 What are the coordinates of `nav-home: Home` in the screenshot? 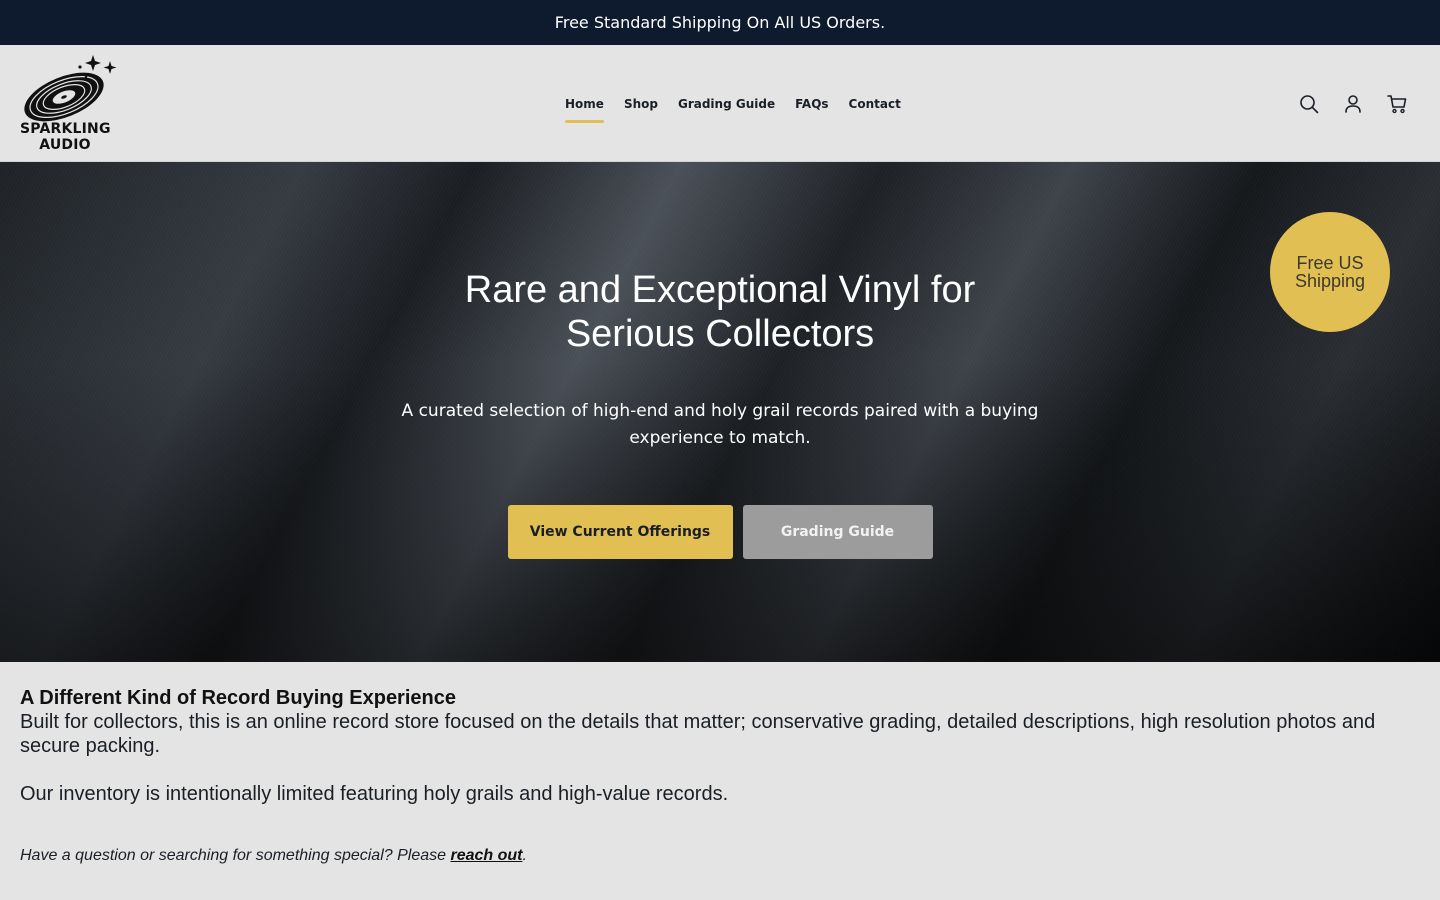 It's located at (584, 108).